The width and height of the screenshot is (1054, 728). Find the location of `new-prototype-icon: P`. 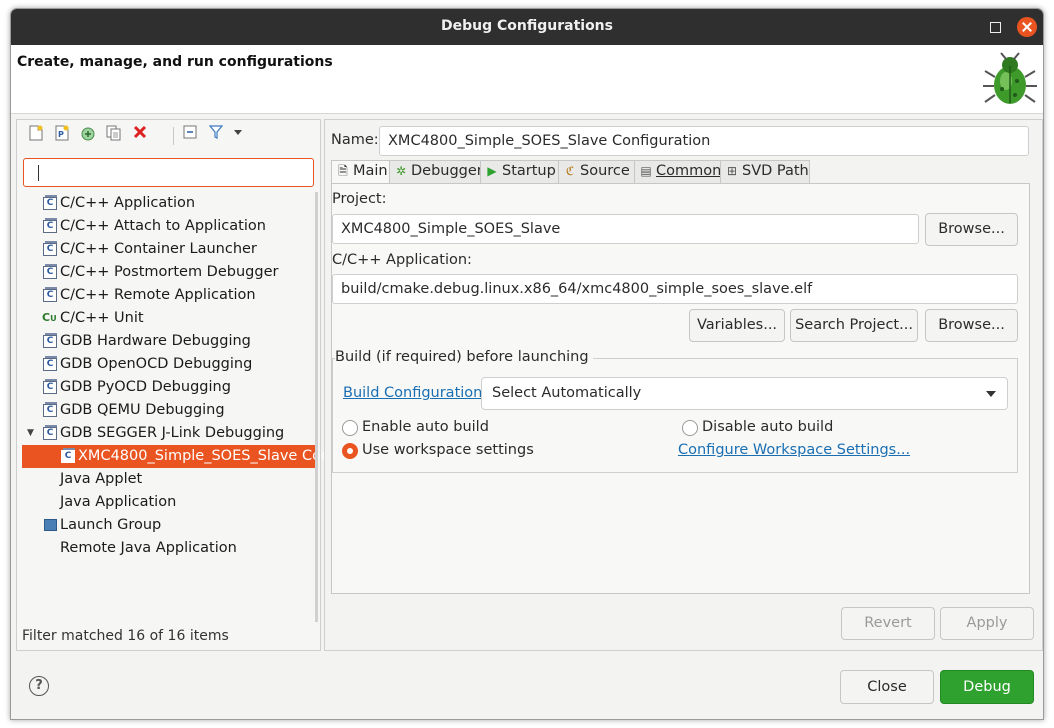

new-prototype-icon: P is located at coordinates (62, 135).